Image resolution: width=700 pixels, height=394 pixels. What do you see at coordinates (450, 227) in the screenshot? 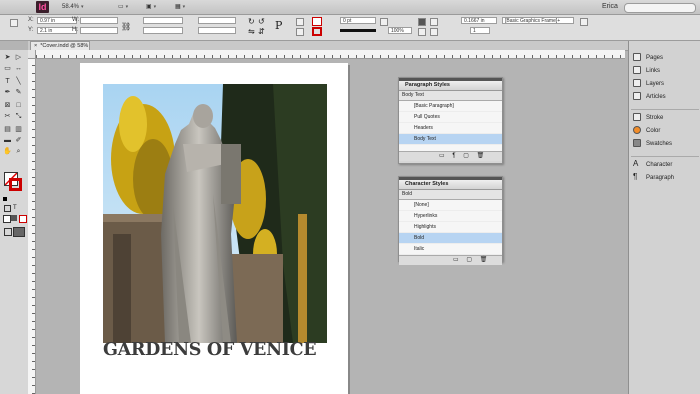
I see `character-style-item: Highlights` at bounding box center [450, 227].